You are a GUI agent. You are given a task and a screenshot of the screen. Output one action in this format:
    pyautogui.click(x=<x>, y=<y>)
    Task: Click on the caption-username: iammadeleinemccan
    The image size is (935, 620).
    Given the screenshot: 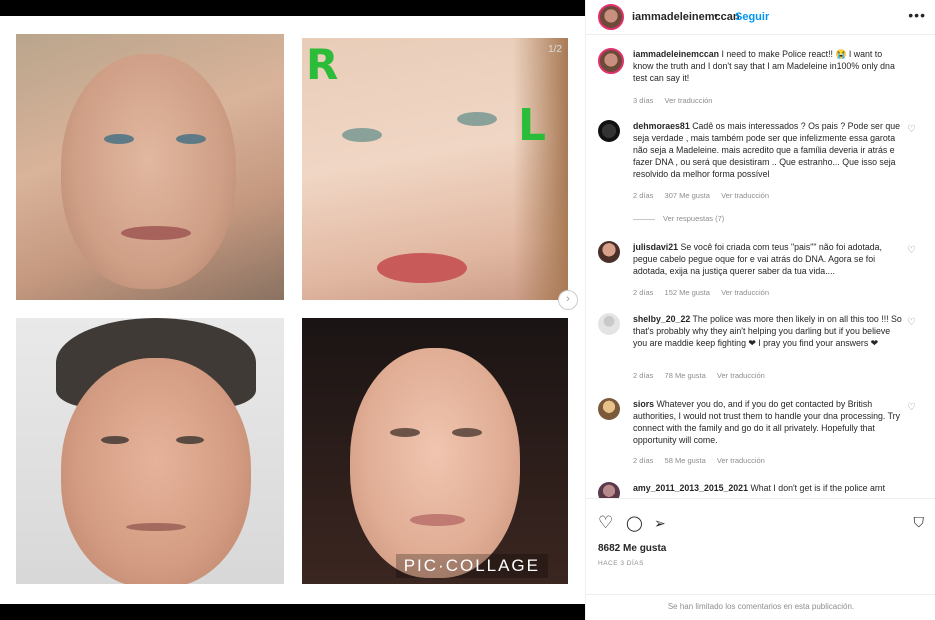 What is the action you would take?
    pyautogui.click(x=676, y=54)
    